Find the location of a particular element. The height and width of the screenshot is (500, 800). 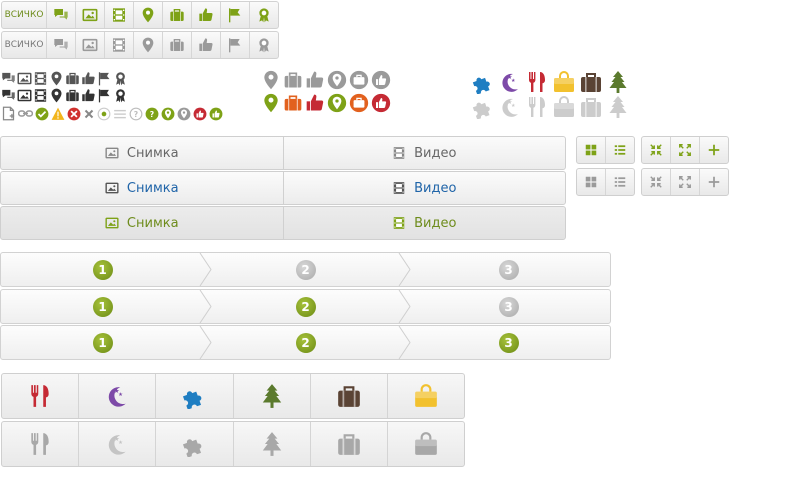

category-bar-colored: ★ ★ is located at coordinates (233, 396).